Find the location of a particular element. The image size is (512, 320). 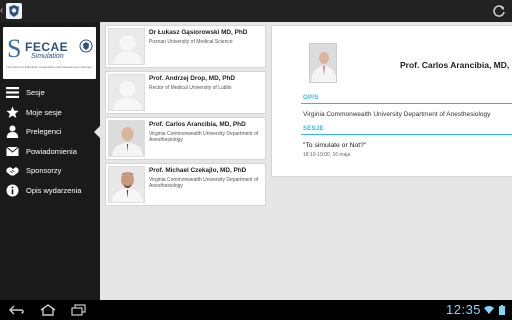

logo-subtitle: Simulation is located at coordinates (47, 56).